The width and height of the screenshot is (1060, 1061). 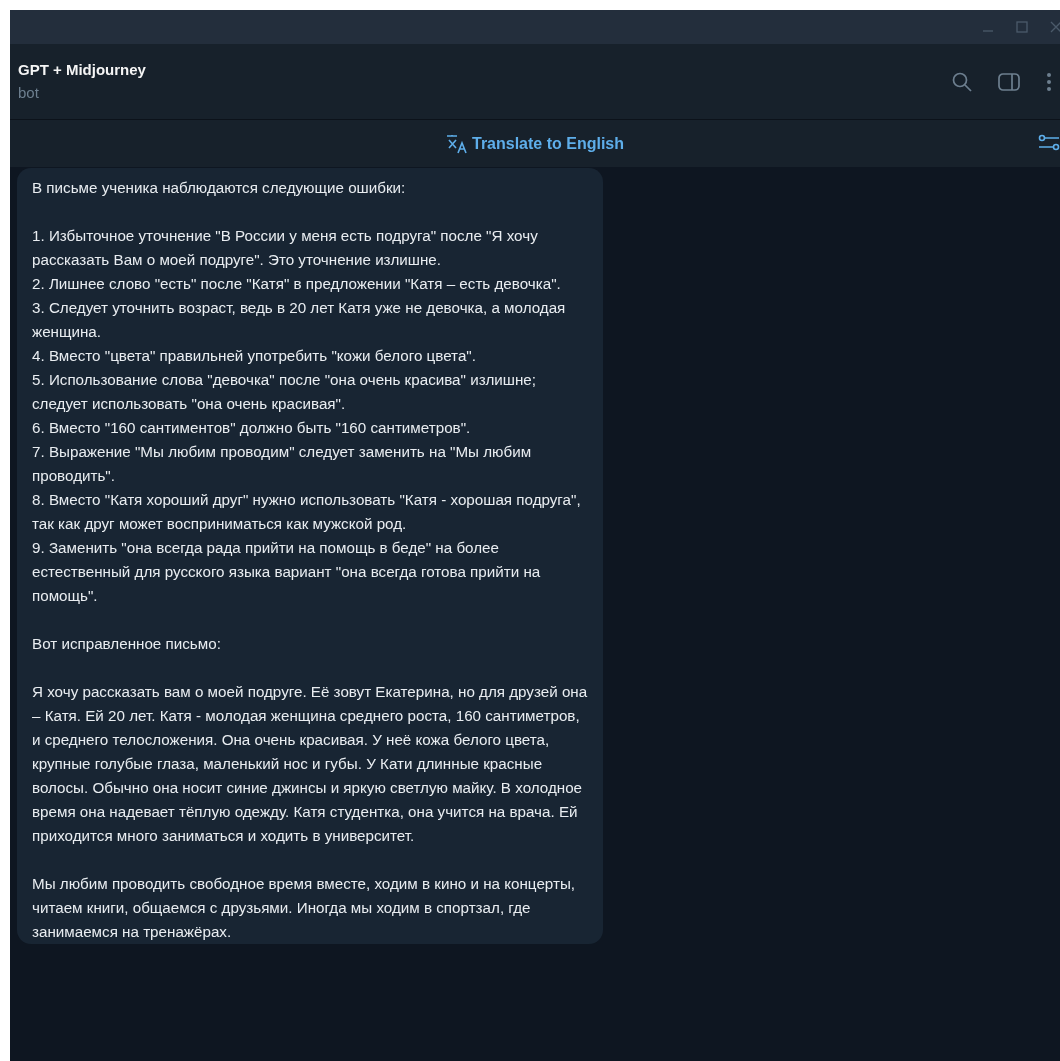 What do you see at coordinates (285, 248) in the screenshot?
I see `message-text: 1. Избыточное уточнение "В России у меня есть подруга" после "Я хочу рассказать Вам о моей подруге". Это уточнение излишне.` at bounding box center [285, 248].